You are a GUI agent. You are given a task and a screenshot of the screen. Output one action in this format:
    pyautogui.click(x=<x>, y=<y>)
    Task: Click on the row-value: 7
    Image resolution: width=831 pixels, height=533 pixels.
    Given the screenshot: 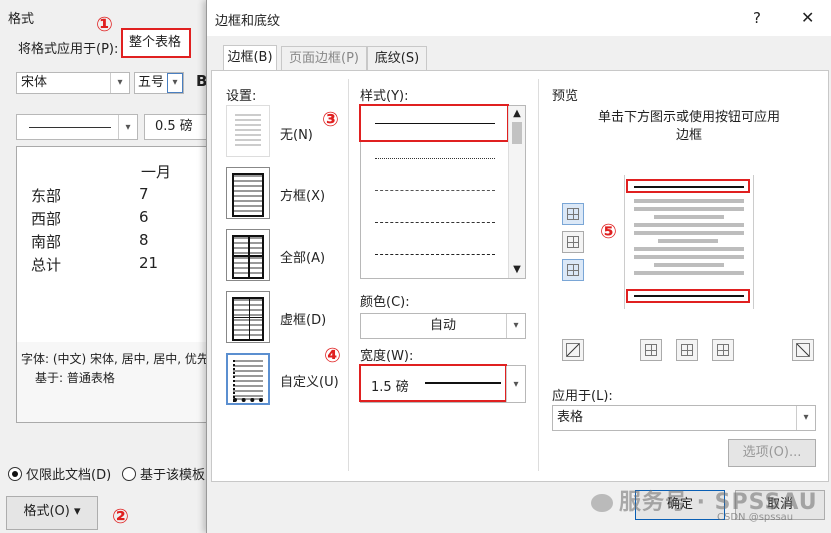 What is the action you would take?
    pyautogui.click(x=144, y=194)
    